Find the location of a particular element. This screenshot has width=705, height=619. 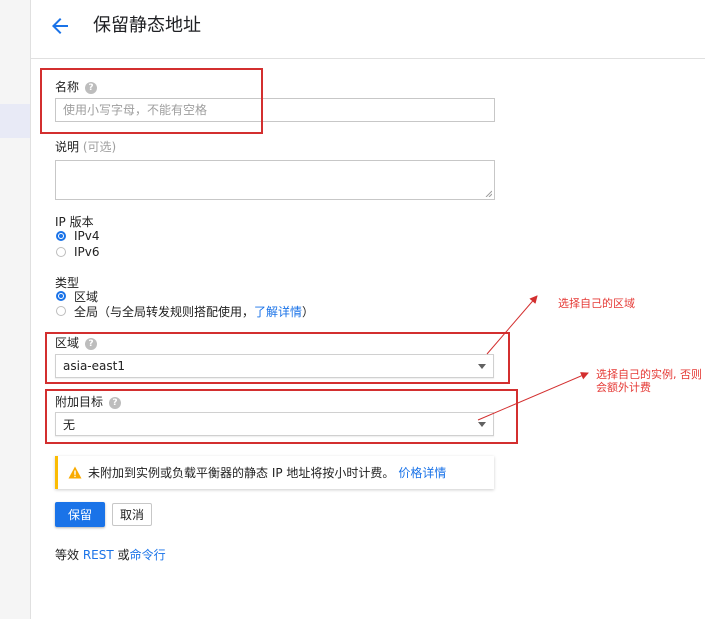

target-annotation: 选择自己的实例, 否则会额外计费 is located at coordinates (649, 381).